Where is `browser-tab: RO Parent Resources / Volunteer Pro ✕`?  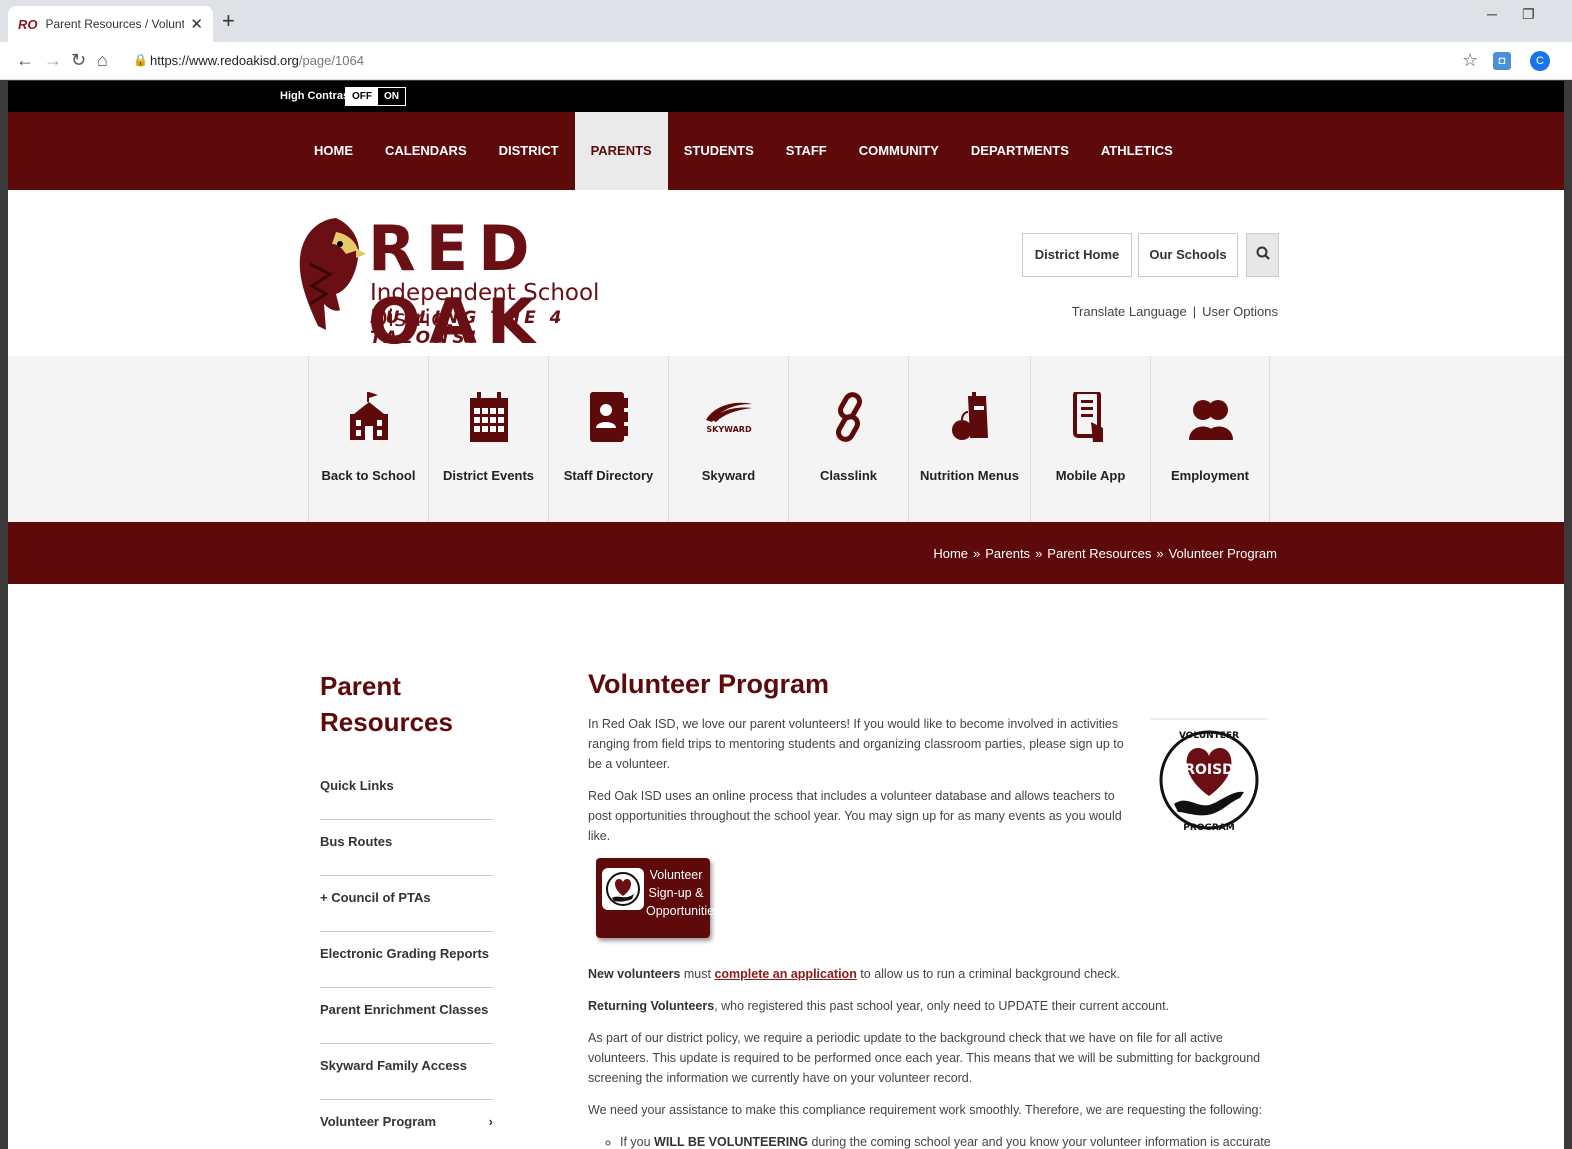 browser-tab: RO Parent Resources / Volunteer Pro ✕ is located at coordinates (110, 24).